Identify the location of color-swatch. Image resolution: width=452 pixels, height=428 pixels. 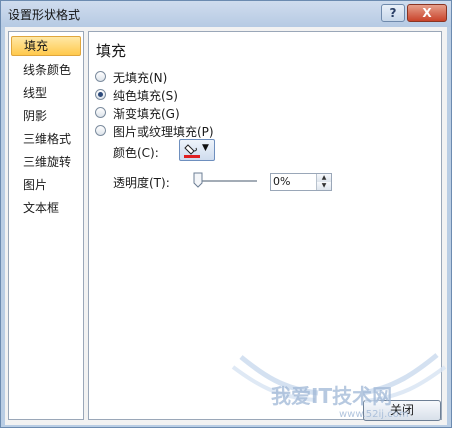
(192, 156).